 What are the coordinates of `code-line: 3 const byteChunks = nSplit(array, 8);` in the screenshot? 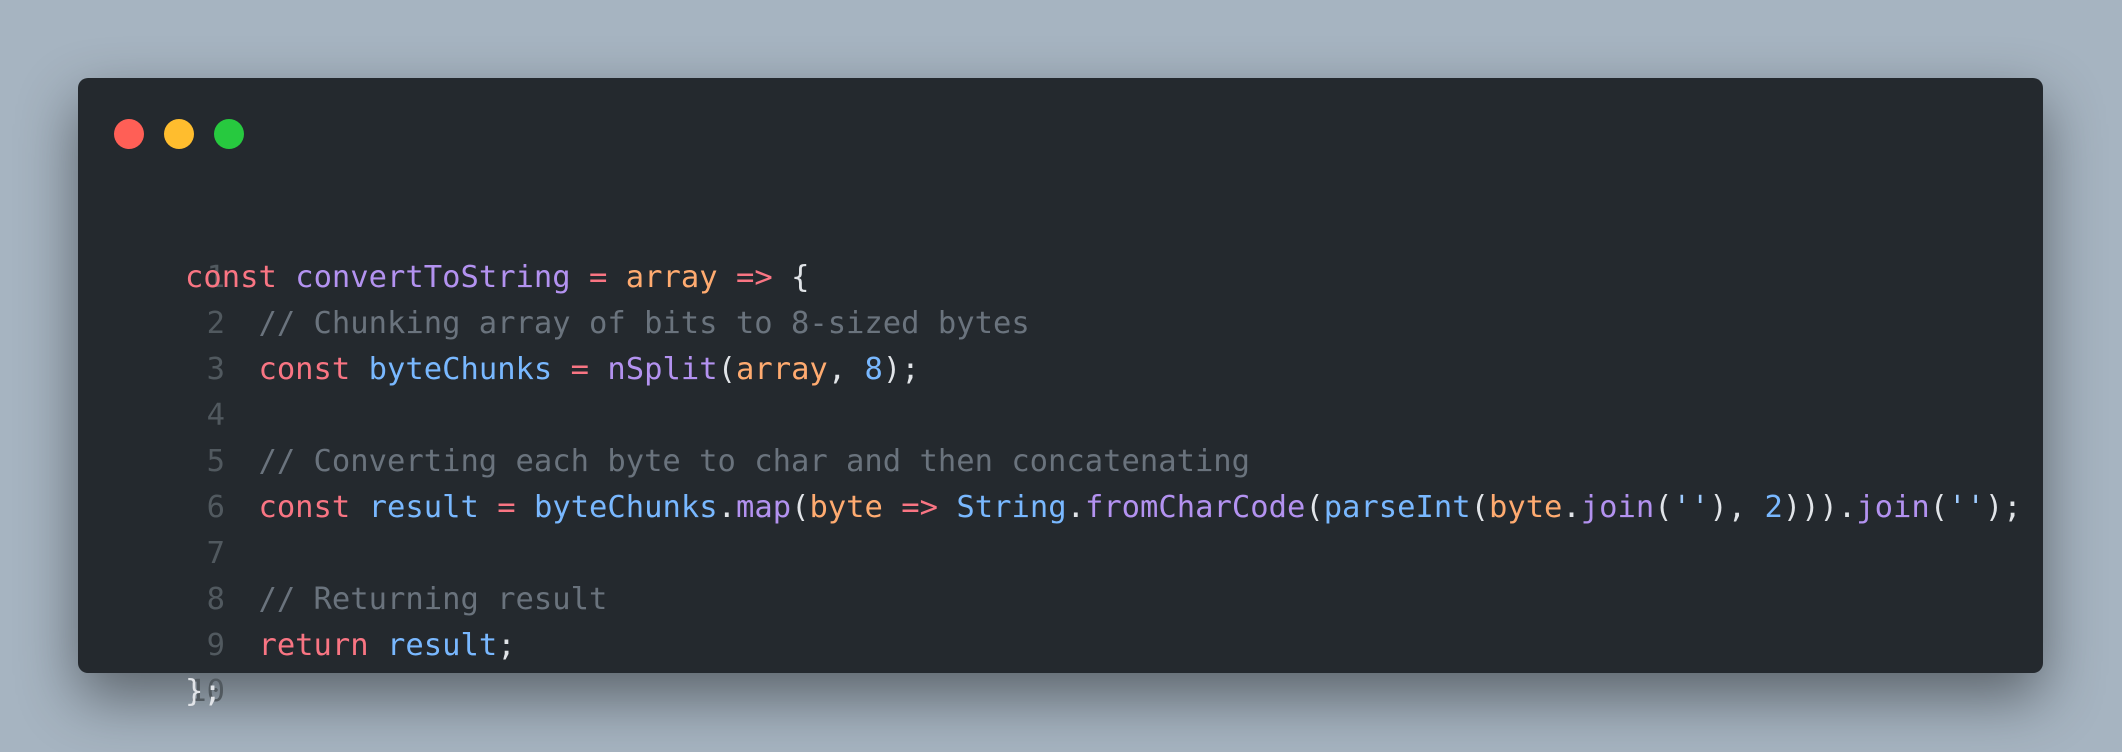 It's located at (1060, 370).